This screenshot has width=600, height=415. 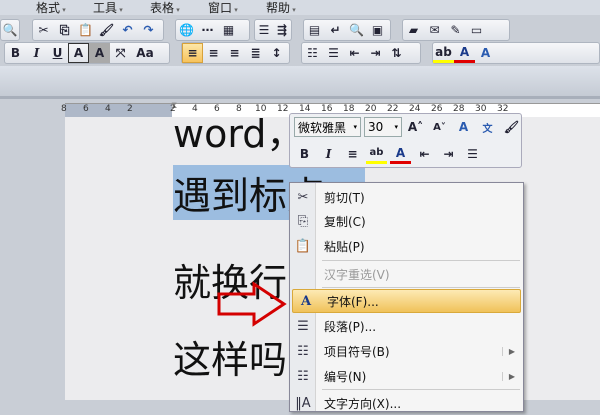 I want to click on view-toolbar: ▤ ↵ 🔍 ▣, so click(x=347, y=30).